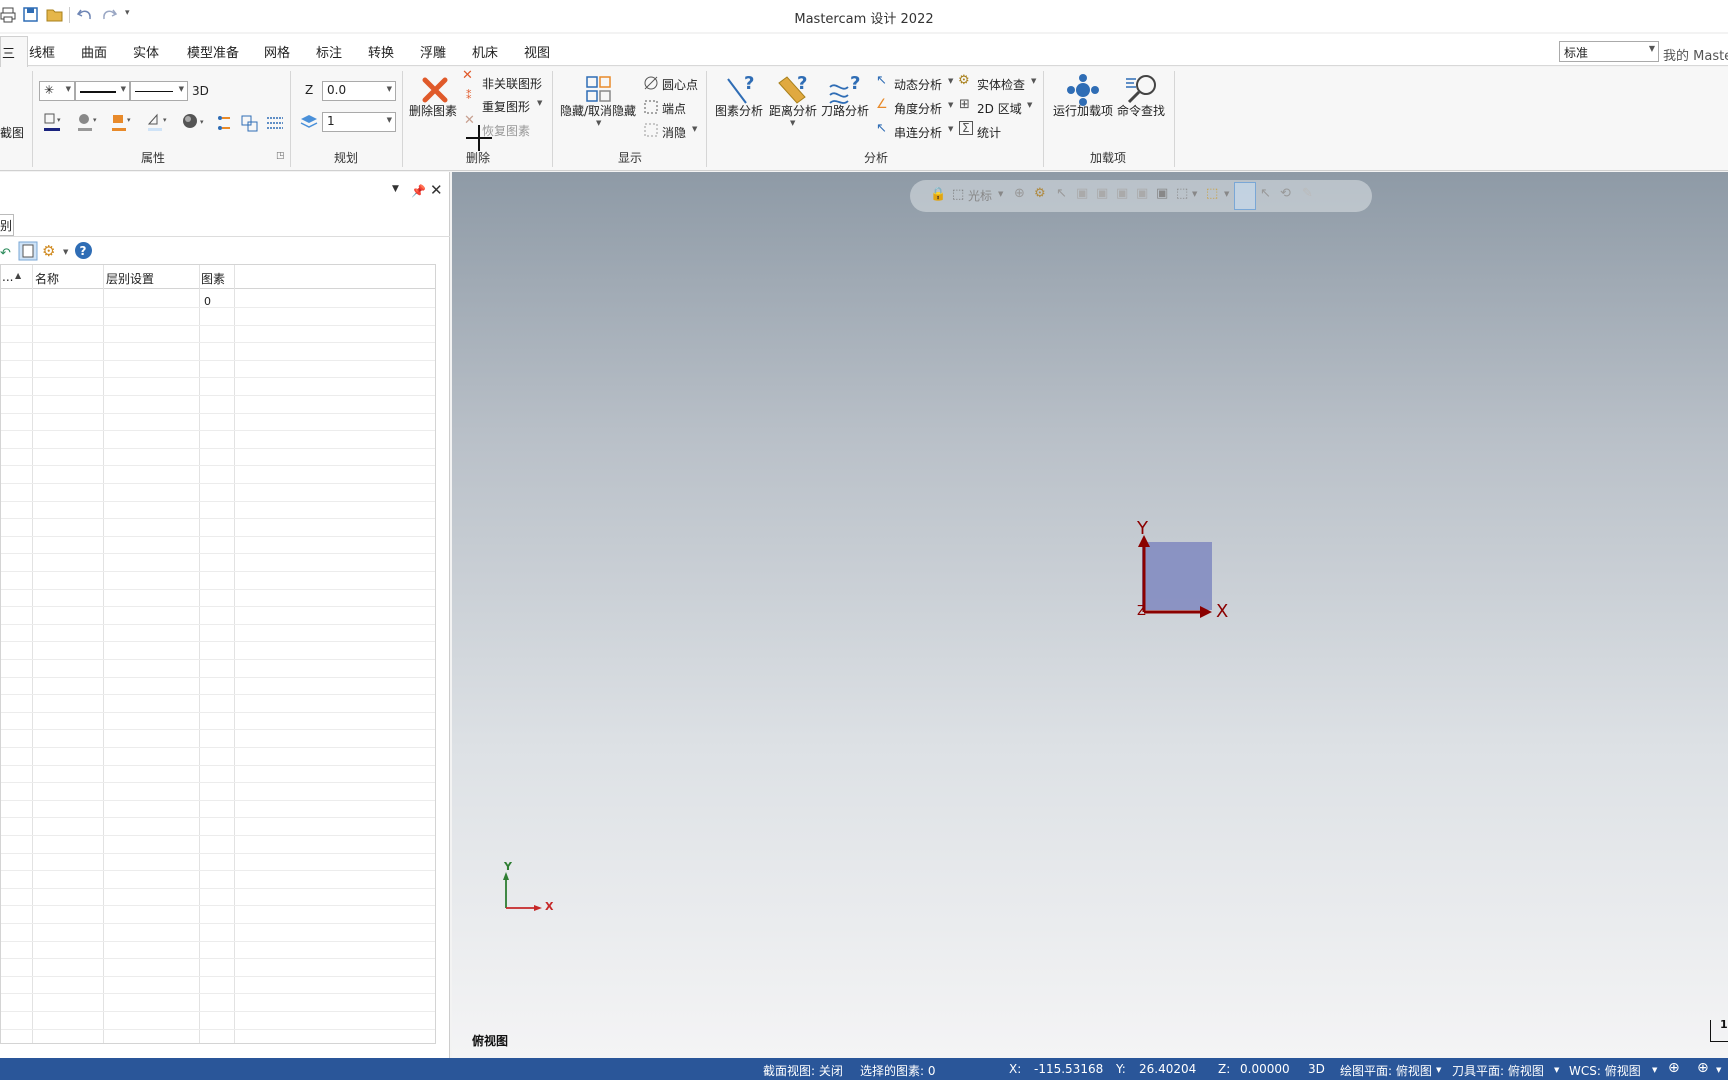 The height and width of the screenshot is (1080, 1728). Describe the element at coordinates (359, 122) in the screenshot. I see `level-combo: 1 ▼` at that location.